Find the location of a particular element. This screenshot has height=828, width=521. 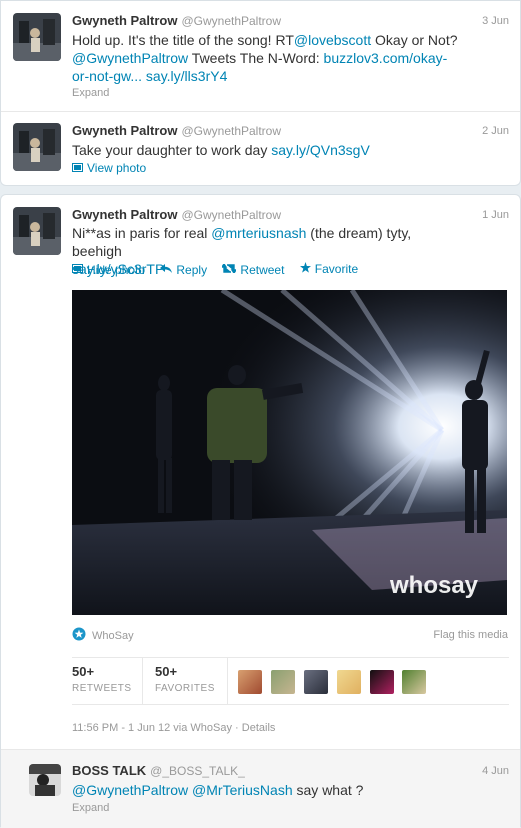

tweet-text-segment: say what ? is located at coordinates (328, 790).